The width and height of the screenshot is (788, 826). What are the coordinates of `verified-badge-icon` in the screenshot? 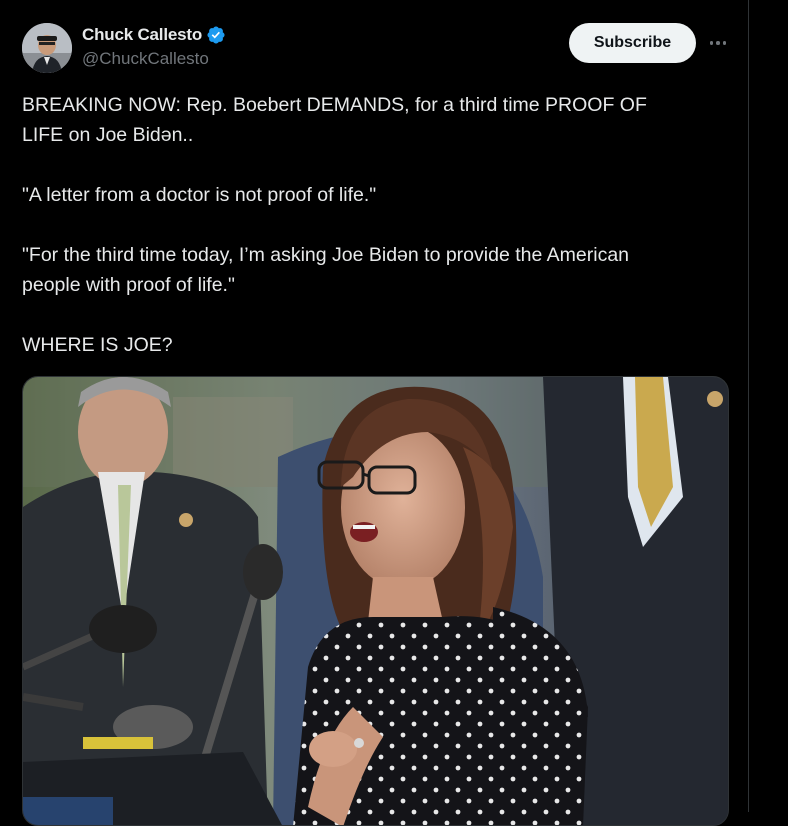 It's located at (216, 35).